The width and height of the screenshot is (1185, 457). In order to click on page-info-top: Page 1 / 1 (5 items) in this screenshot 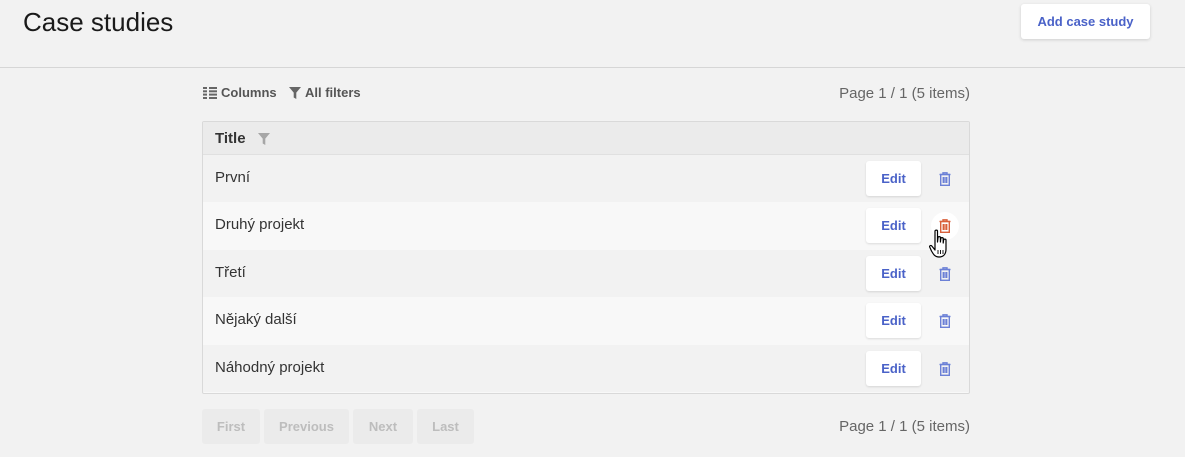, I will do `click(904, 93)`.